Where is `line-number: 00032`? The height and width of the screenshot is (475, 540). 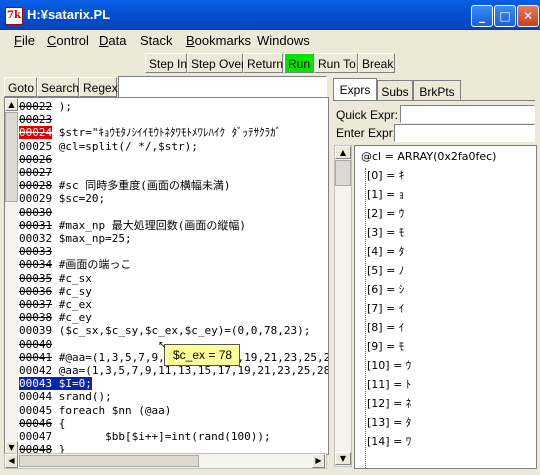
line-number: 00032 is located at coordinates (35, 238).